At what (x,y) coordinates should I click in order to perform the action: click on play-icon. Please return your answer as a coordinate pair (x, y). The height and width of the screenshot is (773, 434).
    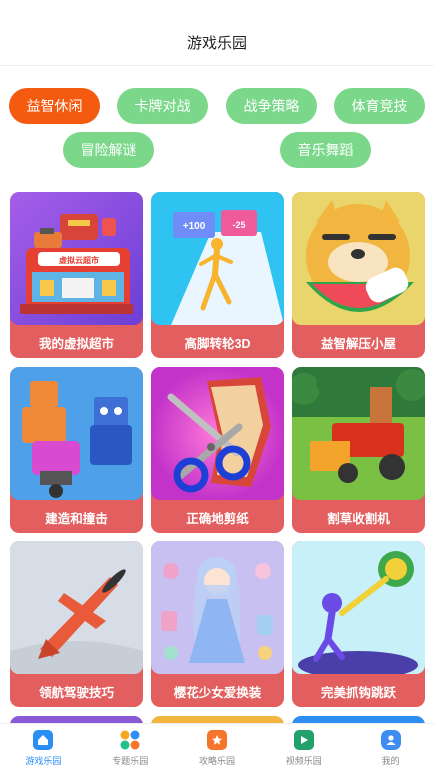
    Looking at the image, I should click on (303, 740).